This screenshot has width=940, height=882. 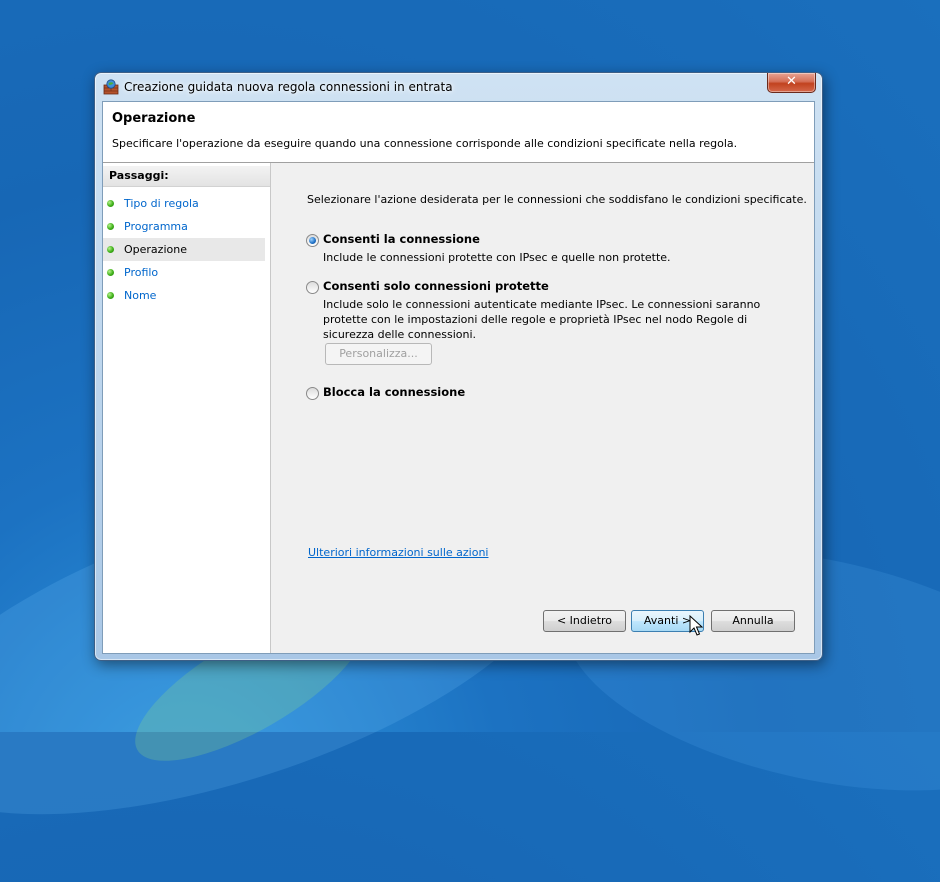 I want to click on page-title: Operazione, so click(x=154, y=118).